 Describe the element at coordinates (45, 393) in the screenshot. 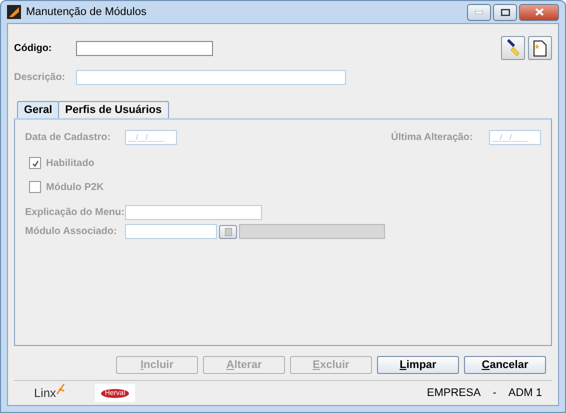

I see `logo: Linx` at that location.